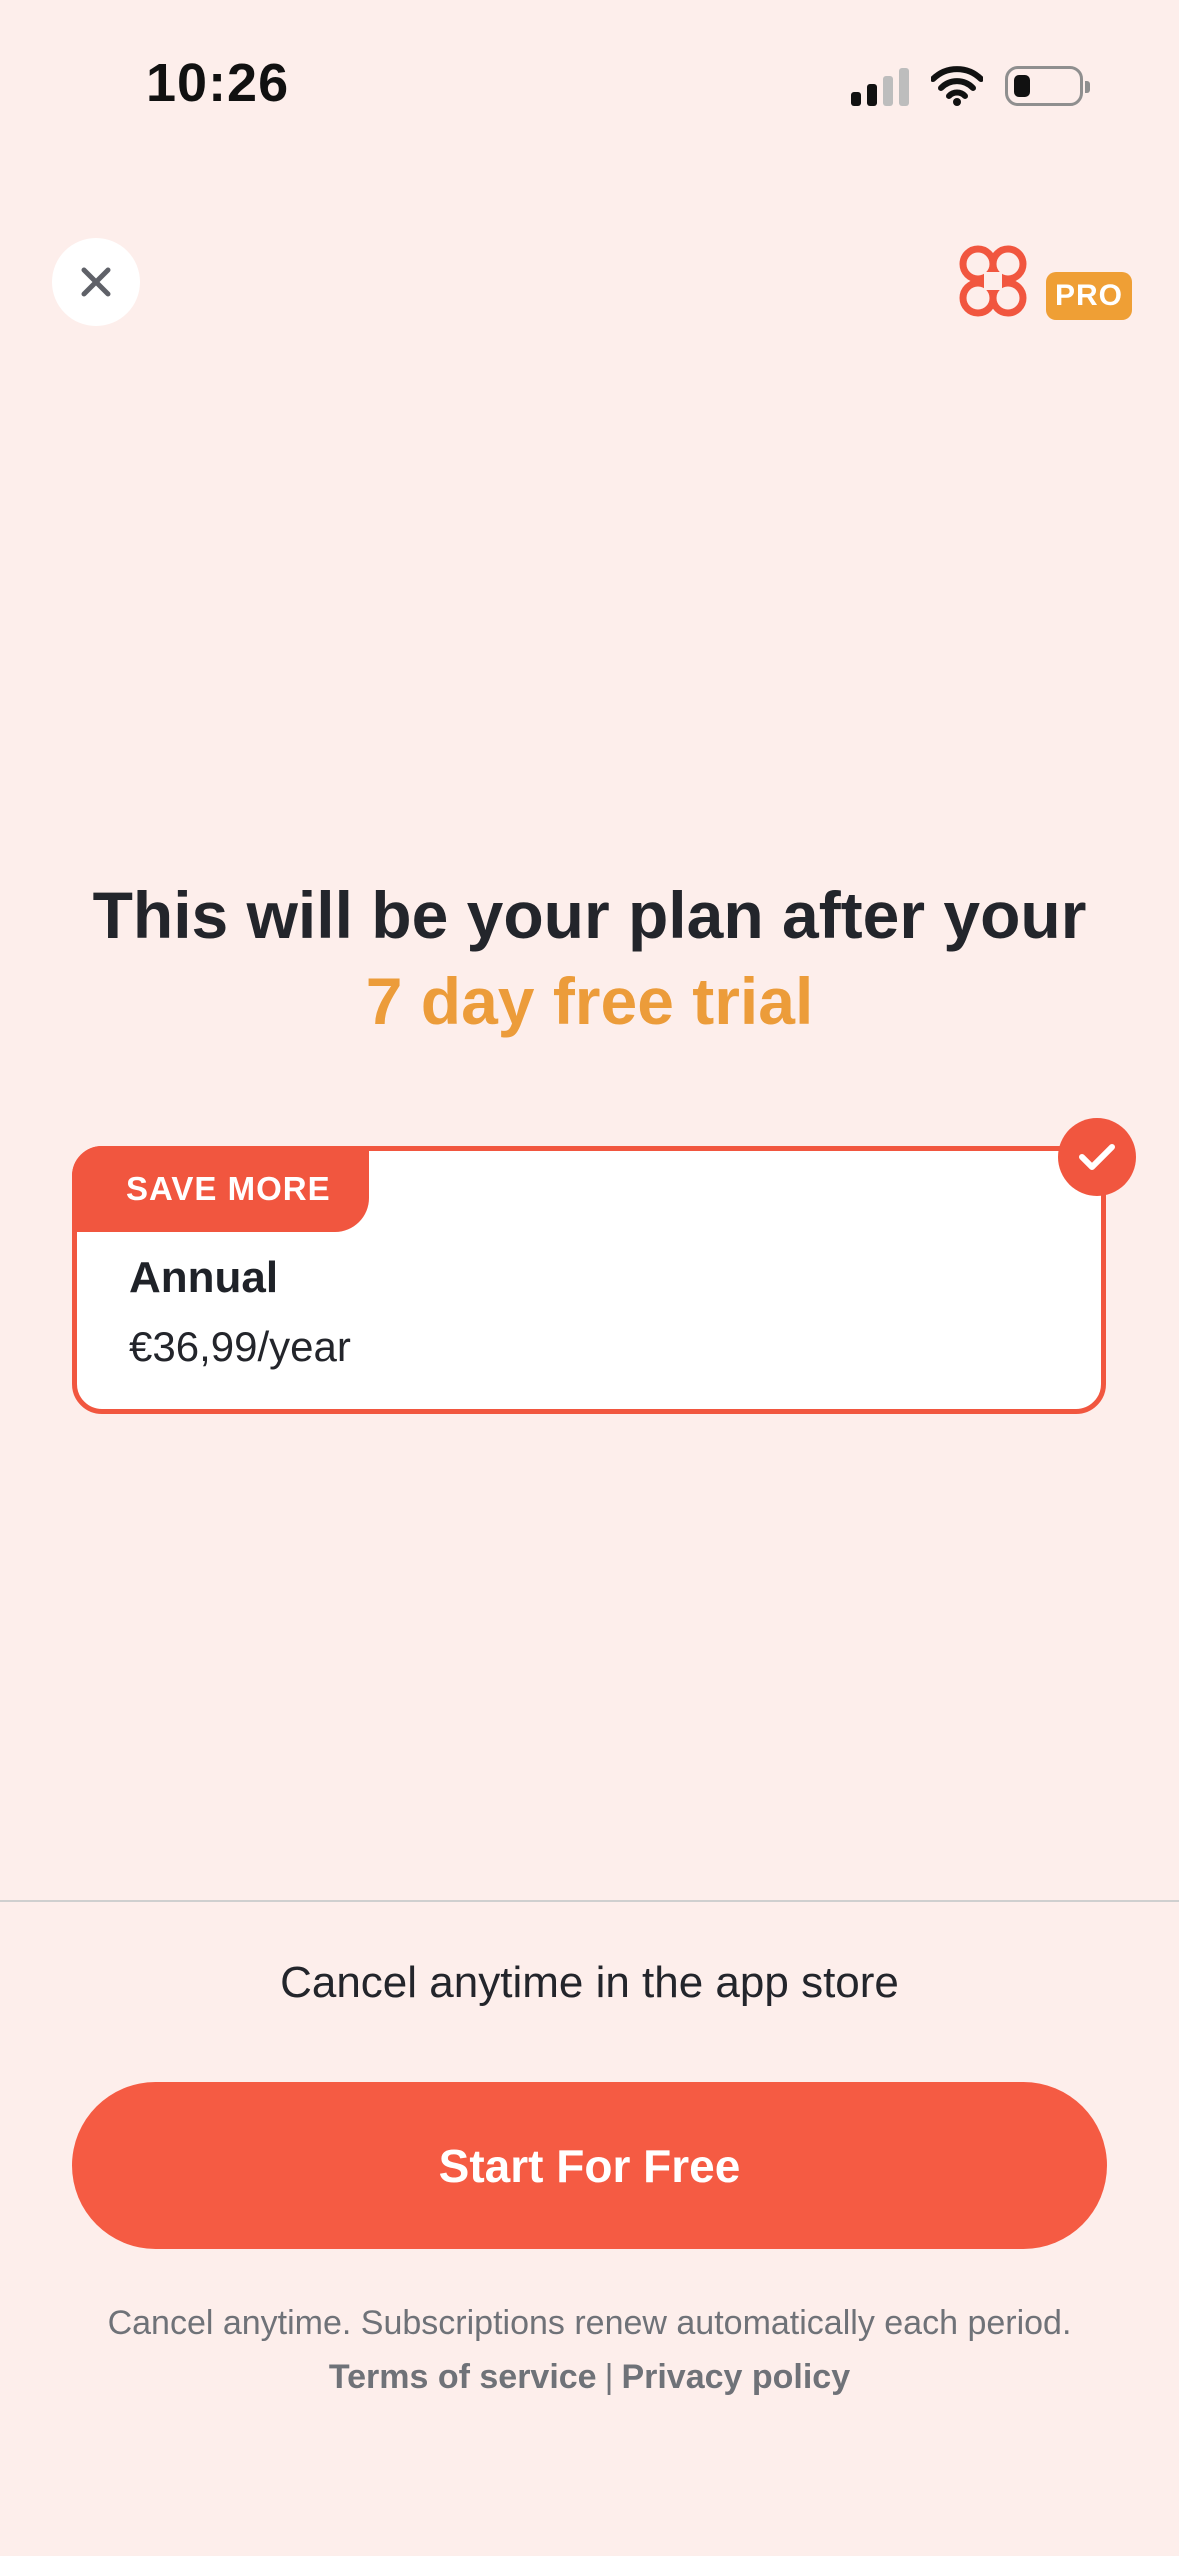  I want to click on pro-badge: PRO, so click(1089, 296).